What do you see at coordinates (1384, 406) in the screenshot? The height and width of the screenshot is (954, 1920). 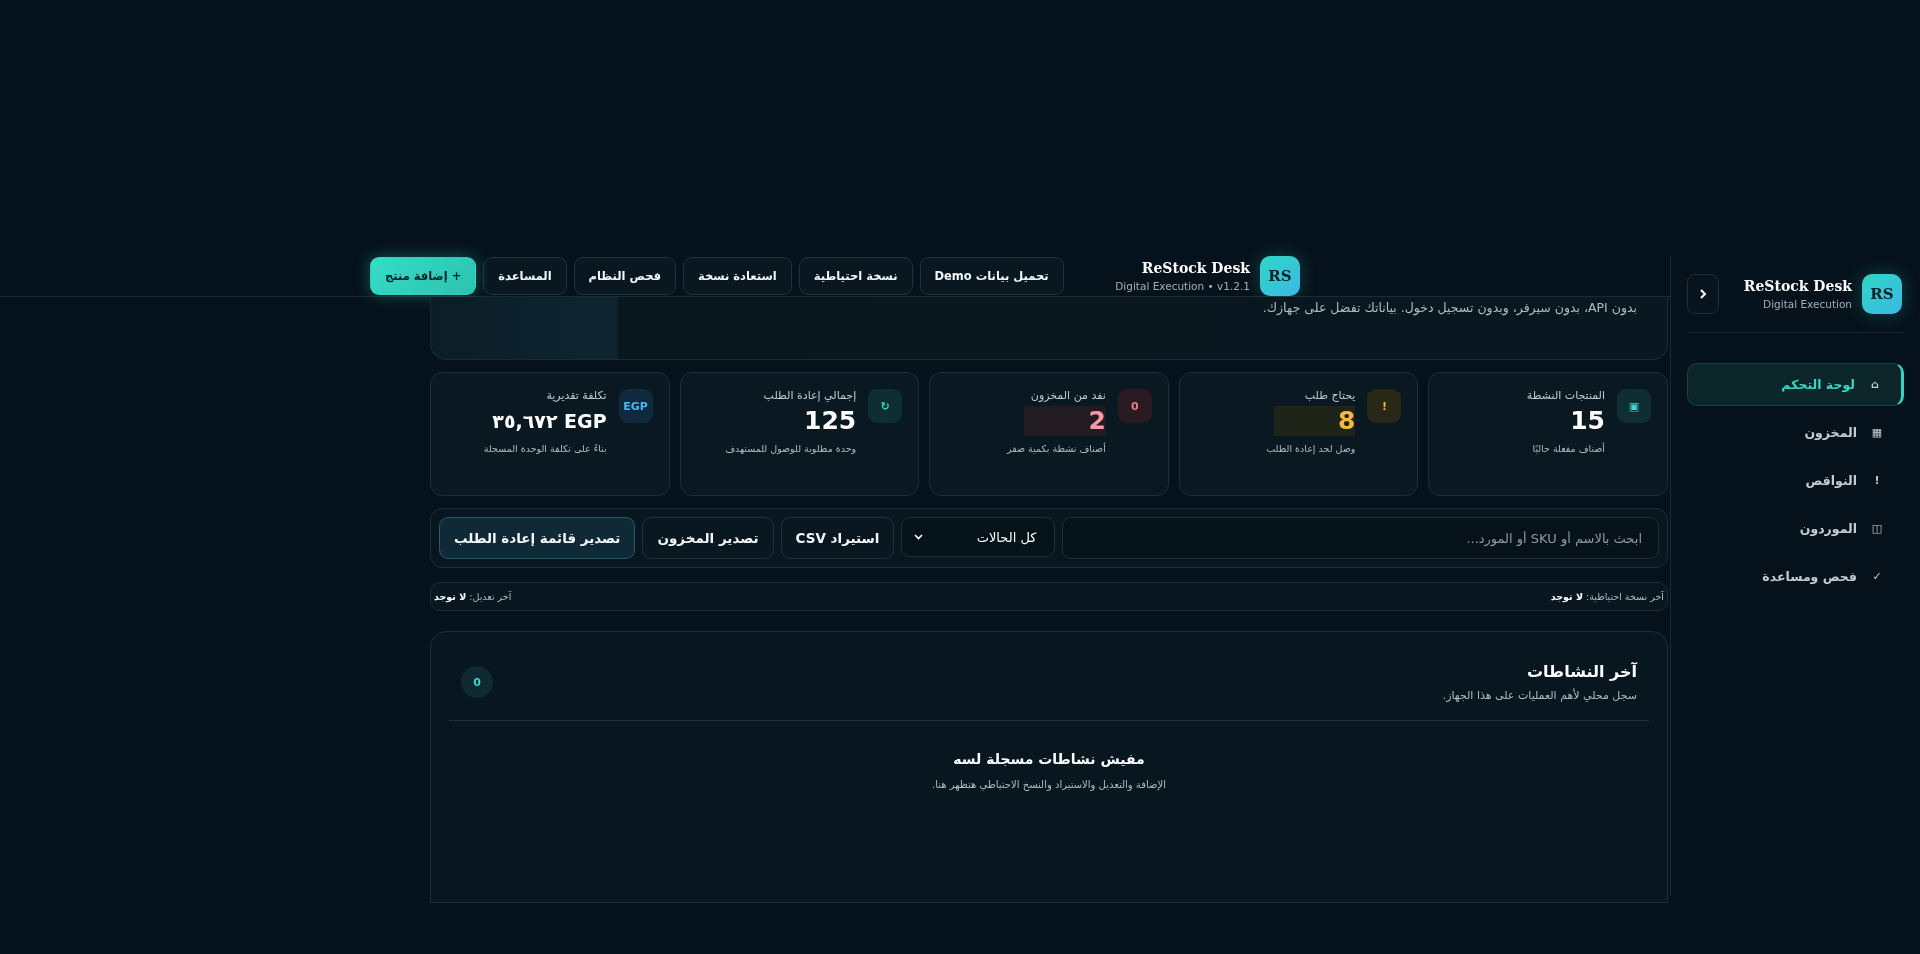 I see `stat-icon: !` at bounding box center [1384, 406].